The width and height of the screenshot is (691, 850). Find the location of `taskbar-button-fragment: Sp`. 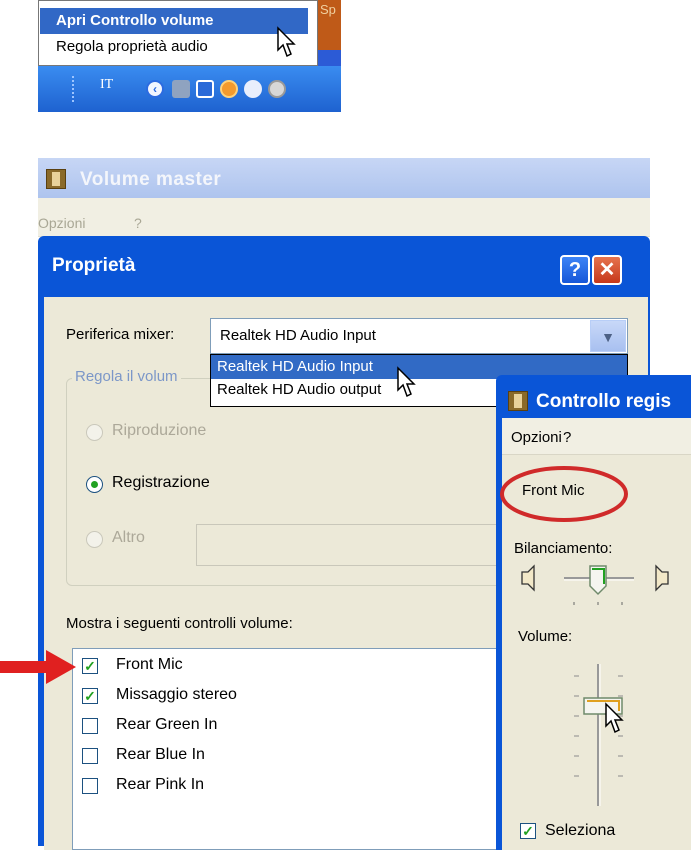

taskbar-button-fragment: Sp is located at coordinates (329, 25).